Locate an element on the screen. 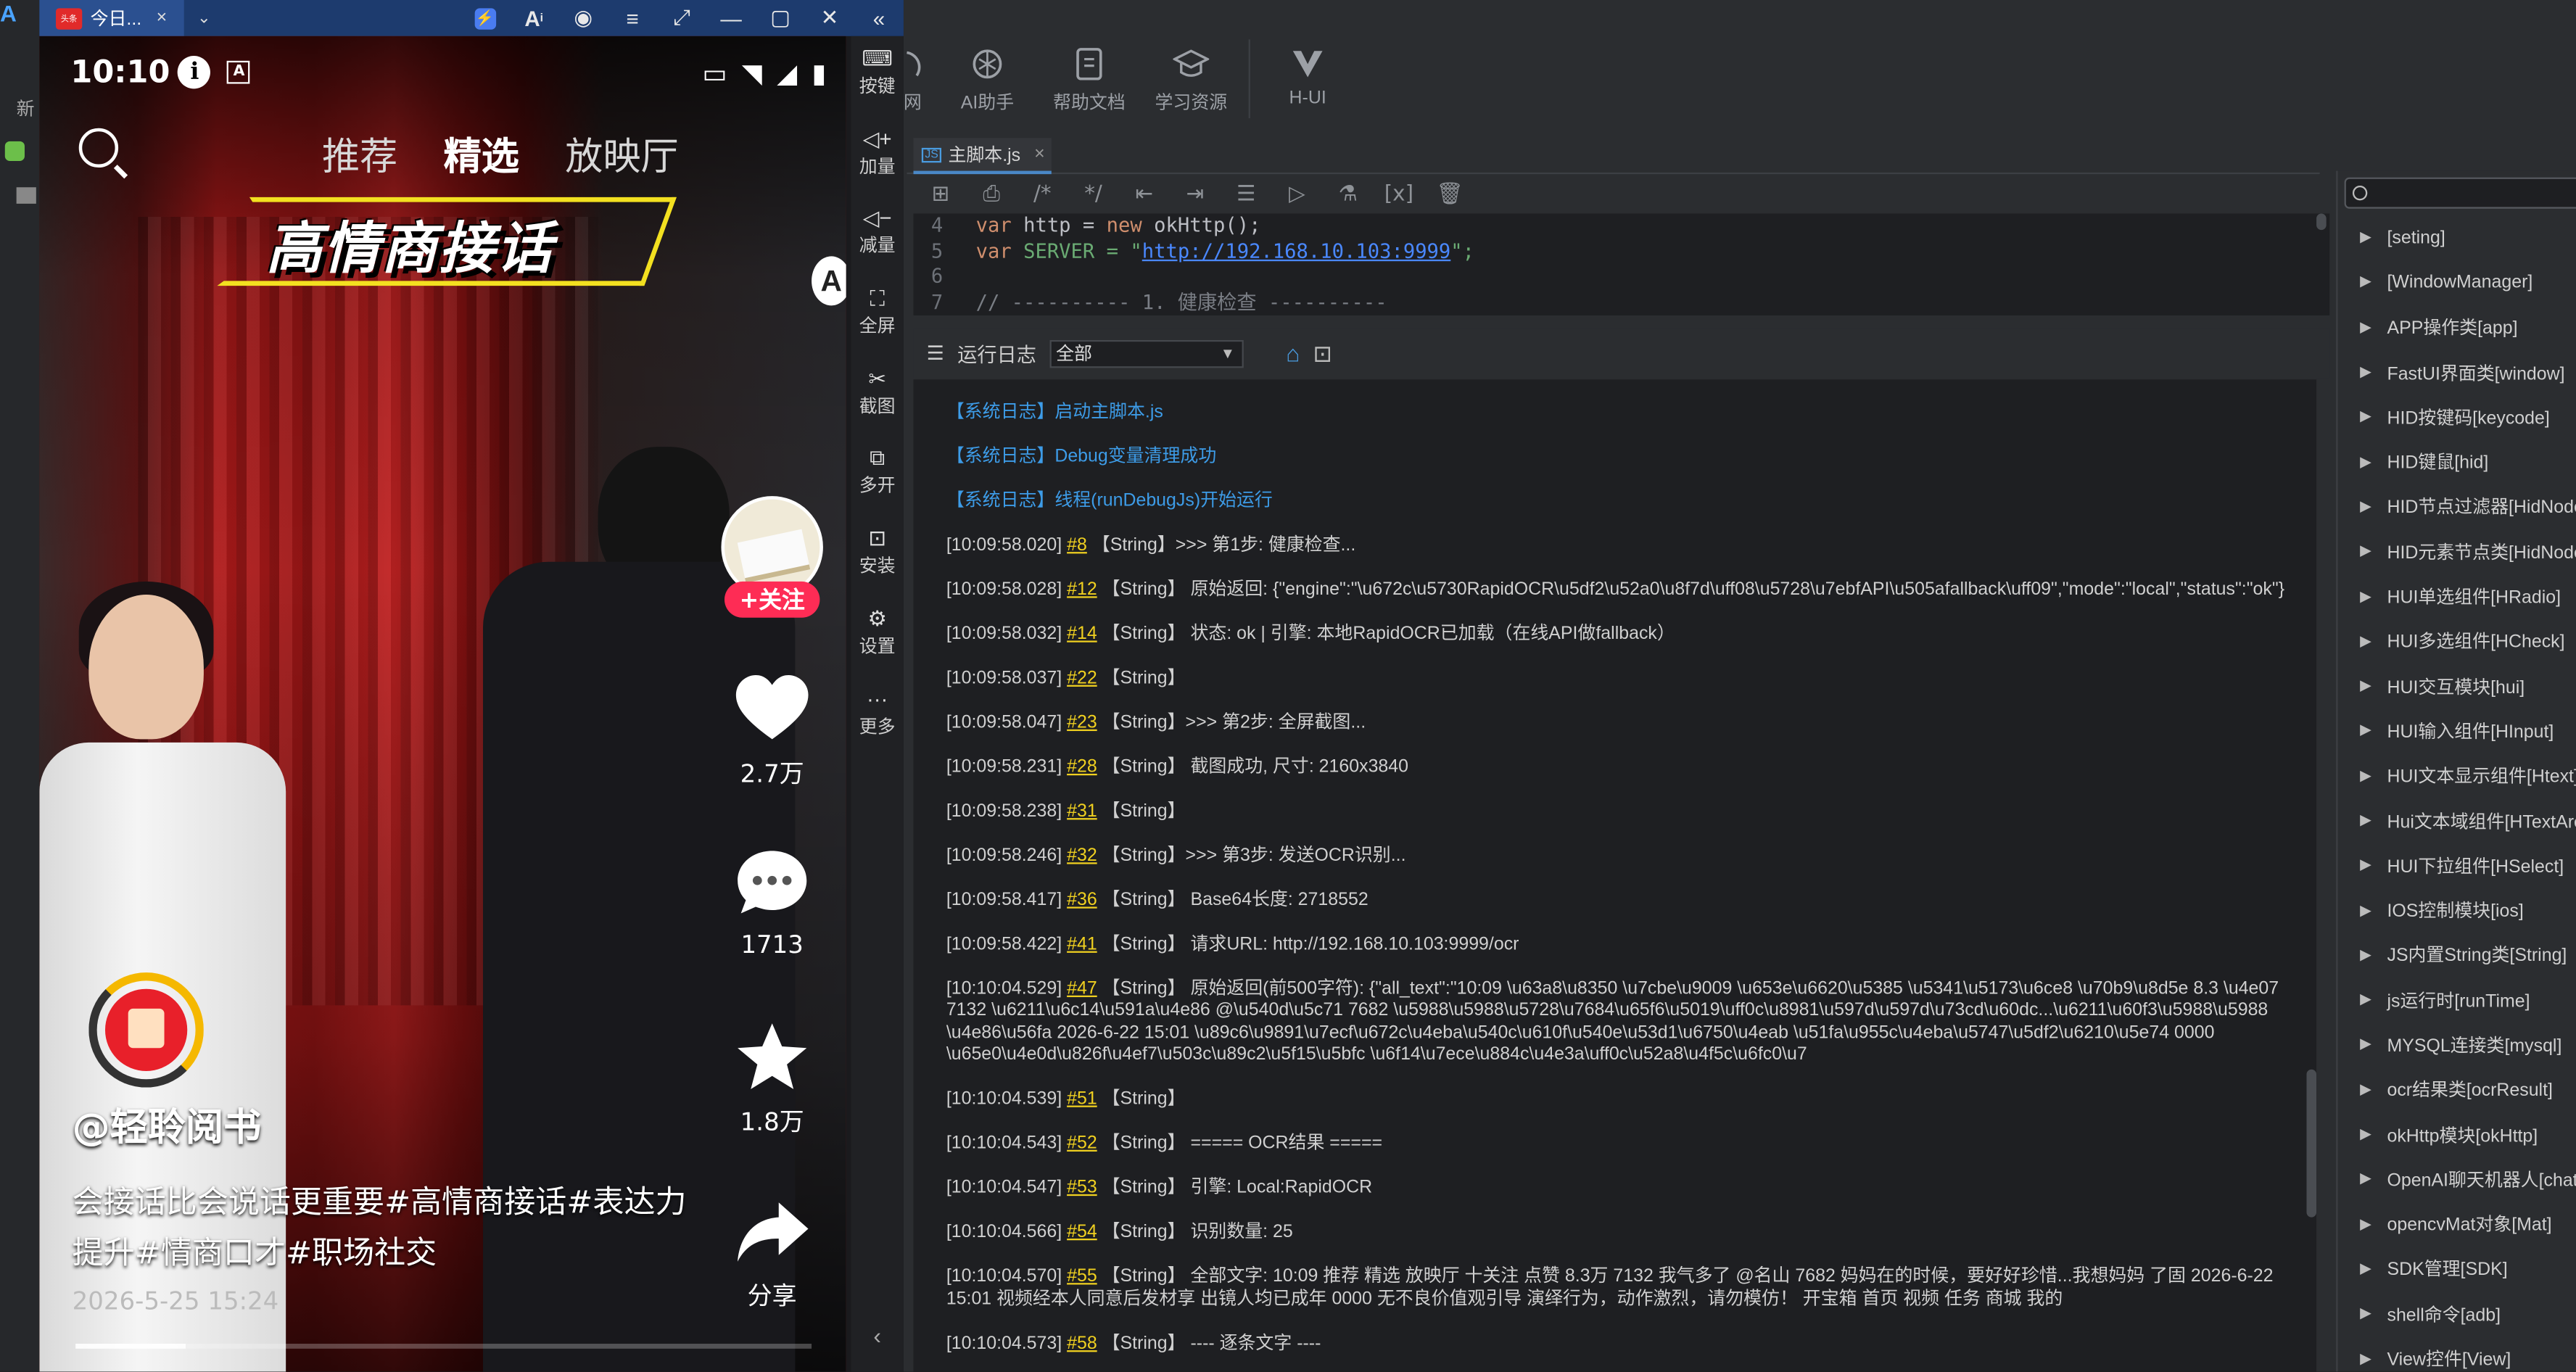  video-description: 会接话比会说话更重要#高情商接话#表达力提升#情商口才#职场社交 is located at coordinates (385, 1228).